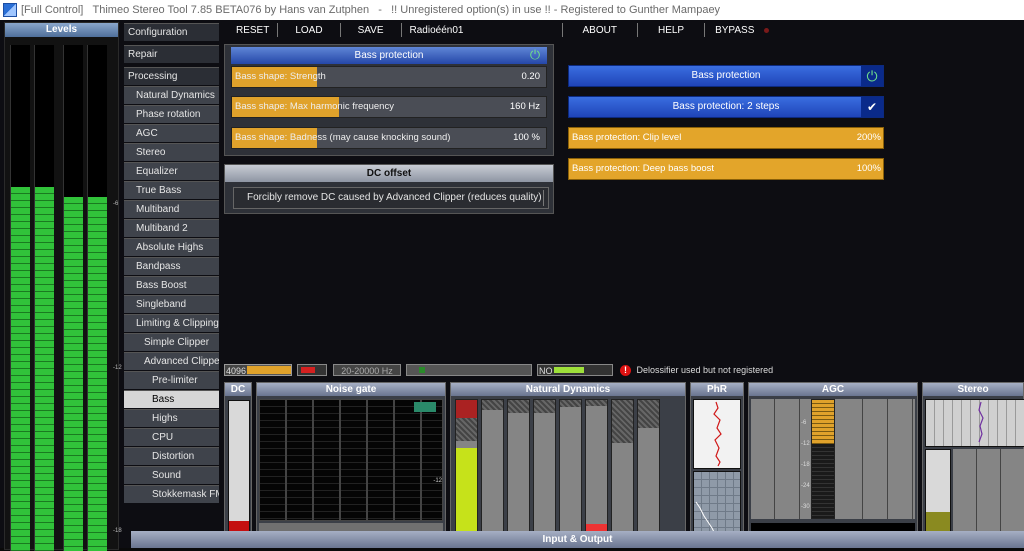 The height and width of the screenshot is (551, 1024). I want to click on deep-bass-boost-slider: Bass protection: Deep bass boost 100%, so click(726, 169).